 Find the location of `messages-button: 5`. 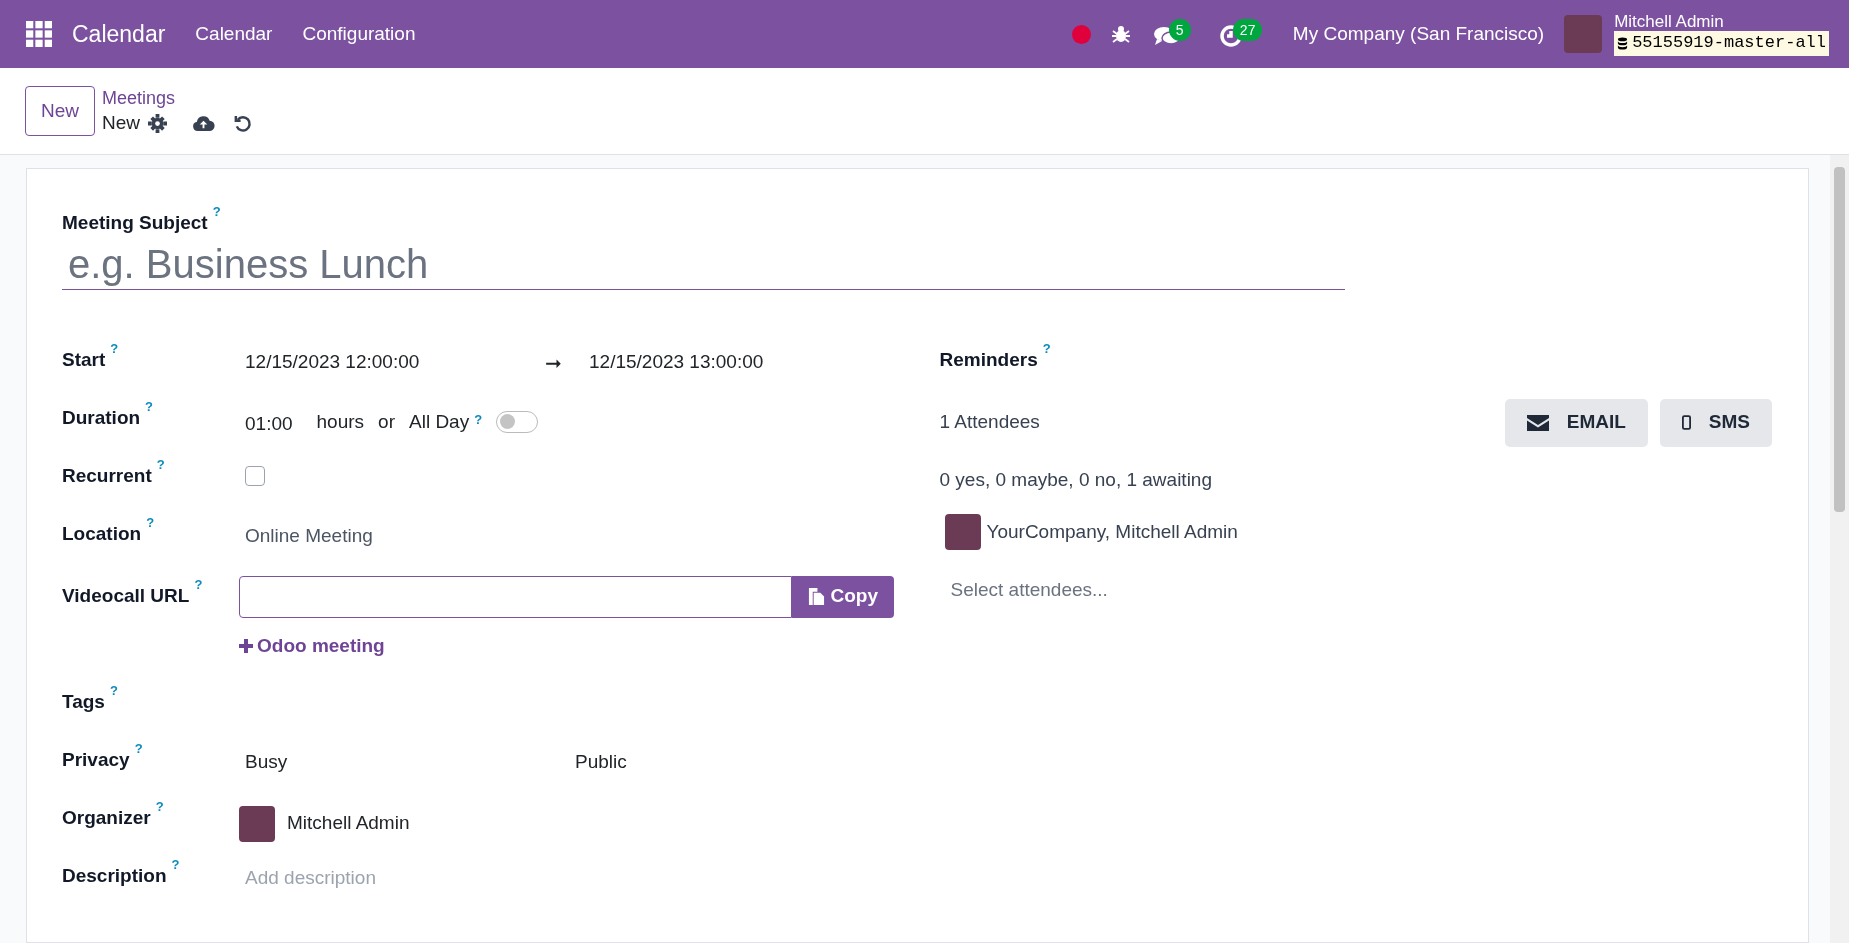

messages-button: 5 is located at coordinates (1176, 34).